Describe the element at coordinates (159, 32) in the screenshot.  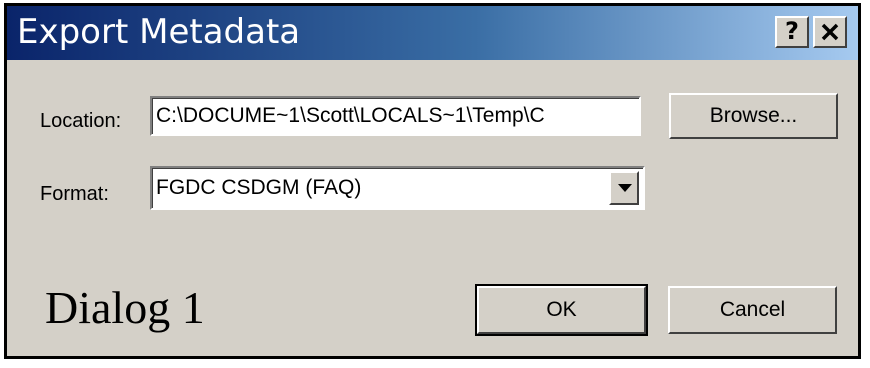
I see `window-title: Export Metadata` at that location.